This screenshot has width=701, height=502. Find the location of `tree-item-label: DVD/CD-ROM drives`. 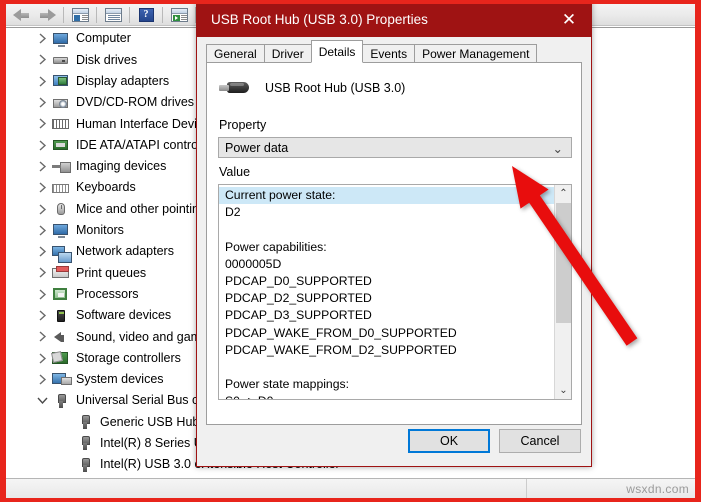

tree-item-label: DVD/CD-ROM drives is located at coordinates (135, 102).